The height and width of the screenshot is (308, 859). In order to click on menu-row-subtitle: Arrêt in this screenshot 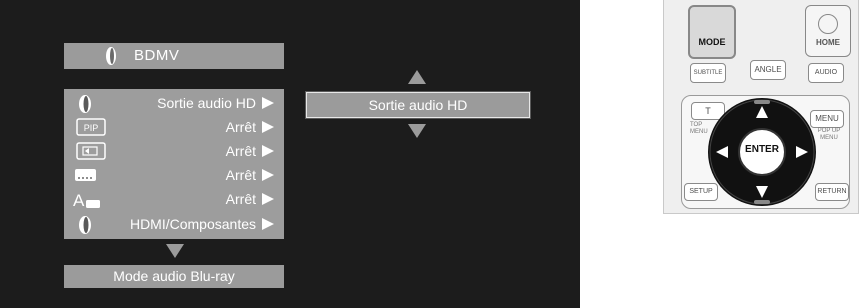, I will do `click(174, 175)`.